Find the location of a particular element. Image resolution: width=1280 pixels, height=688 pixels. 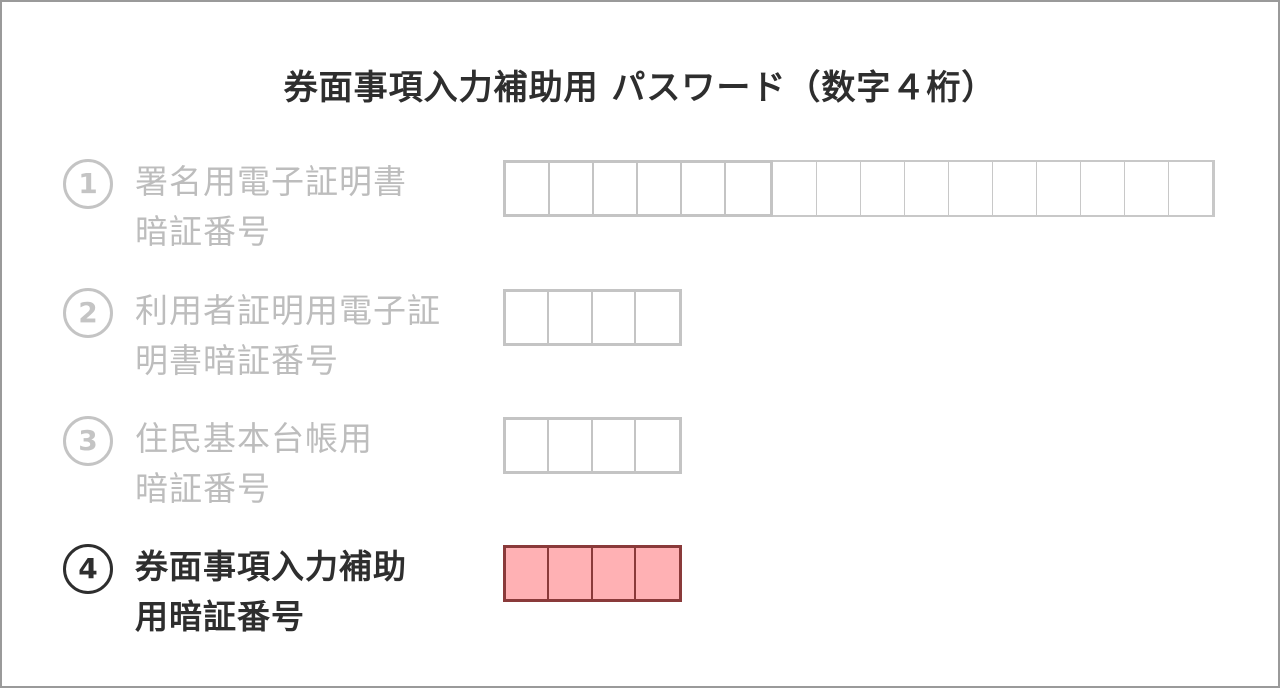

row-label-line1: 住民基本台帳用 is located at coordinates (254, 438).